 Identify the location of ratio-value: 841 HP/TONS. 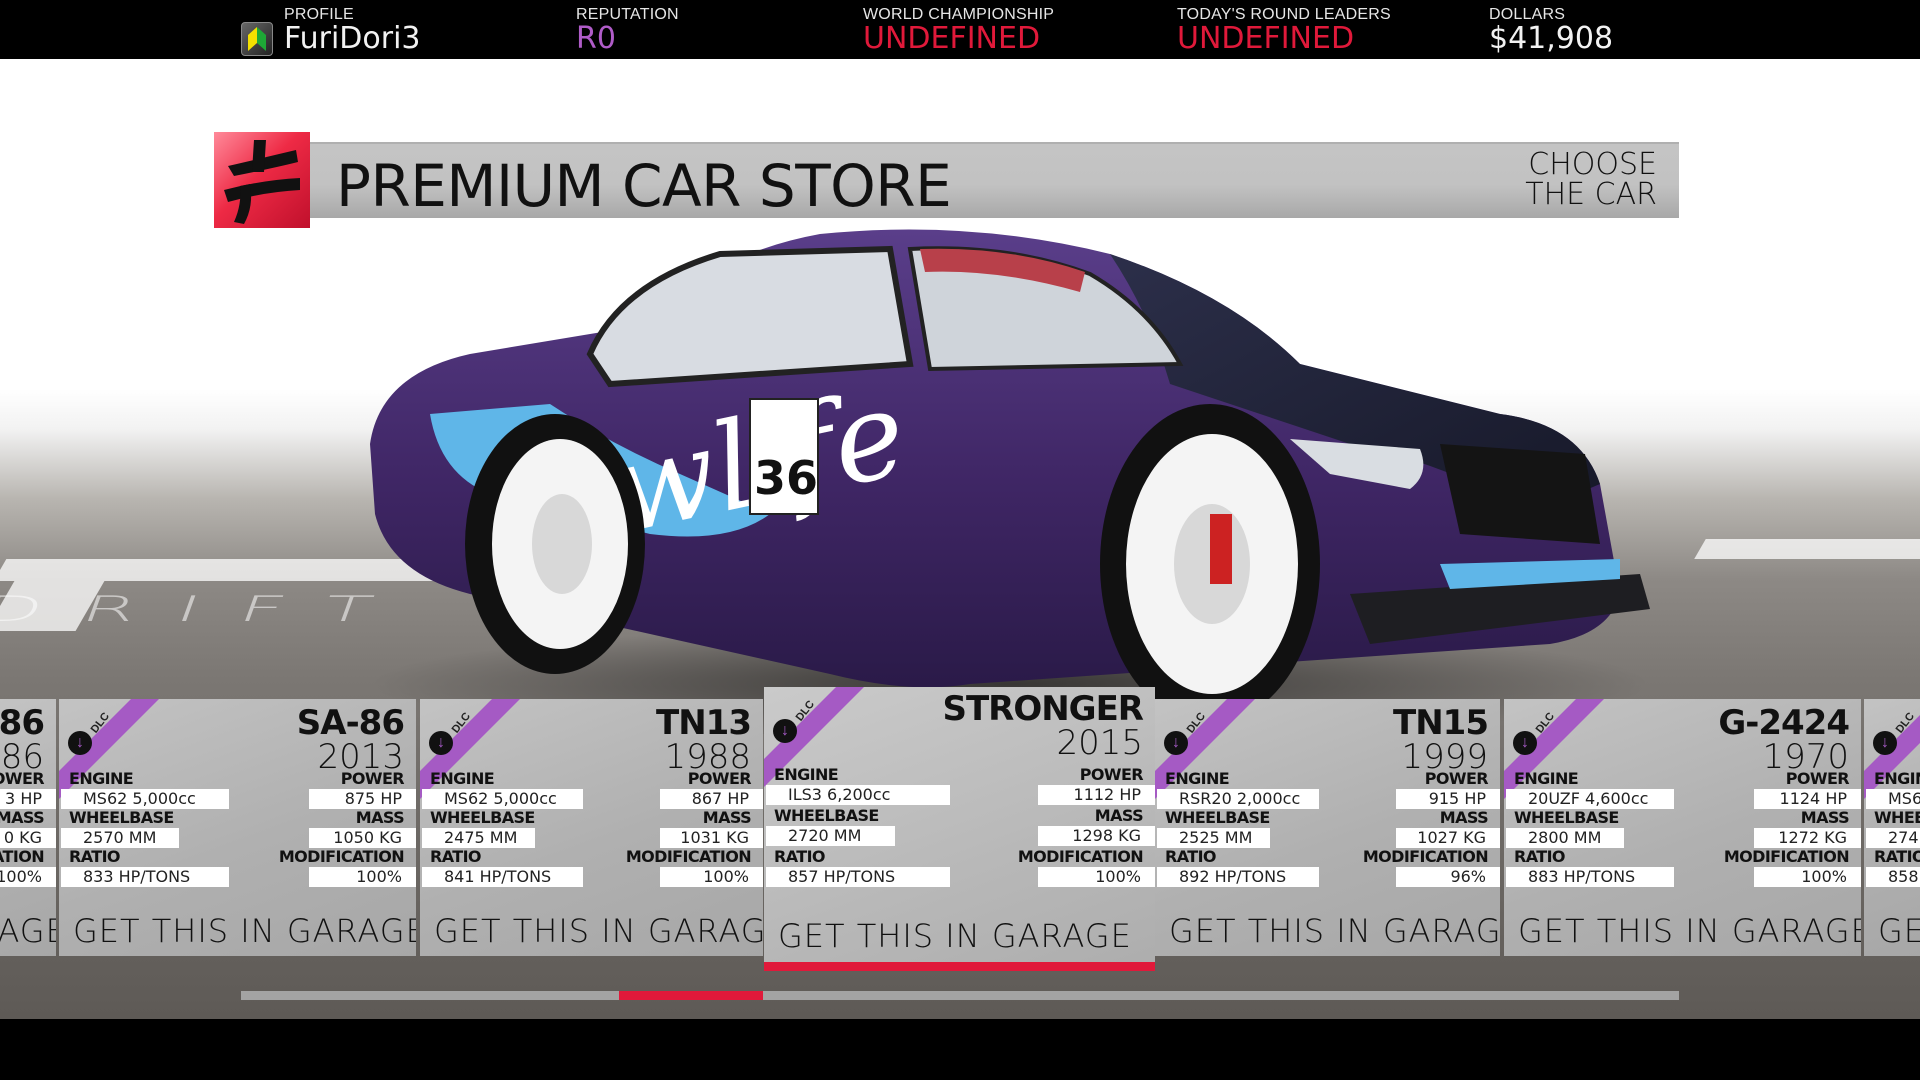
(502, 877).